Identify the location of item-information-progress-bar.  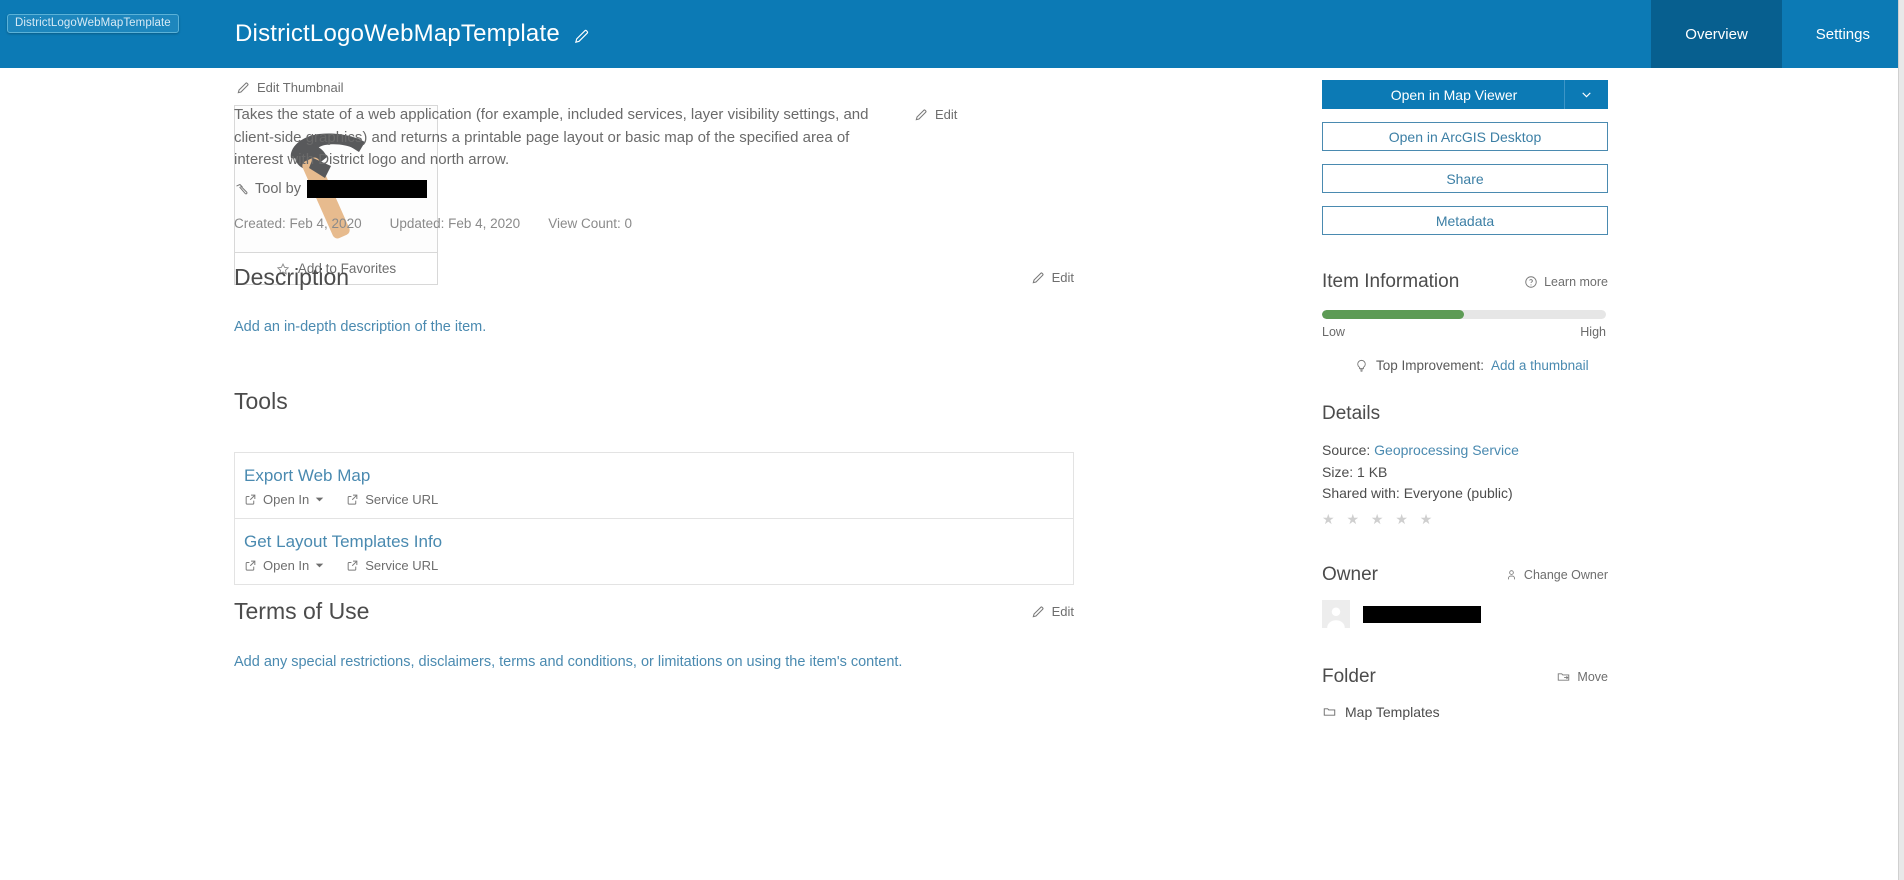
(1464, 314).